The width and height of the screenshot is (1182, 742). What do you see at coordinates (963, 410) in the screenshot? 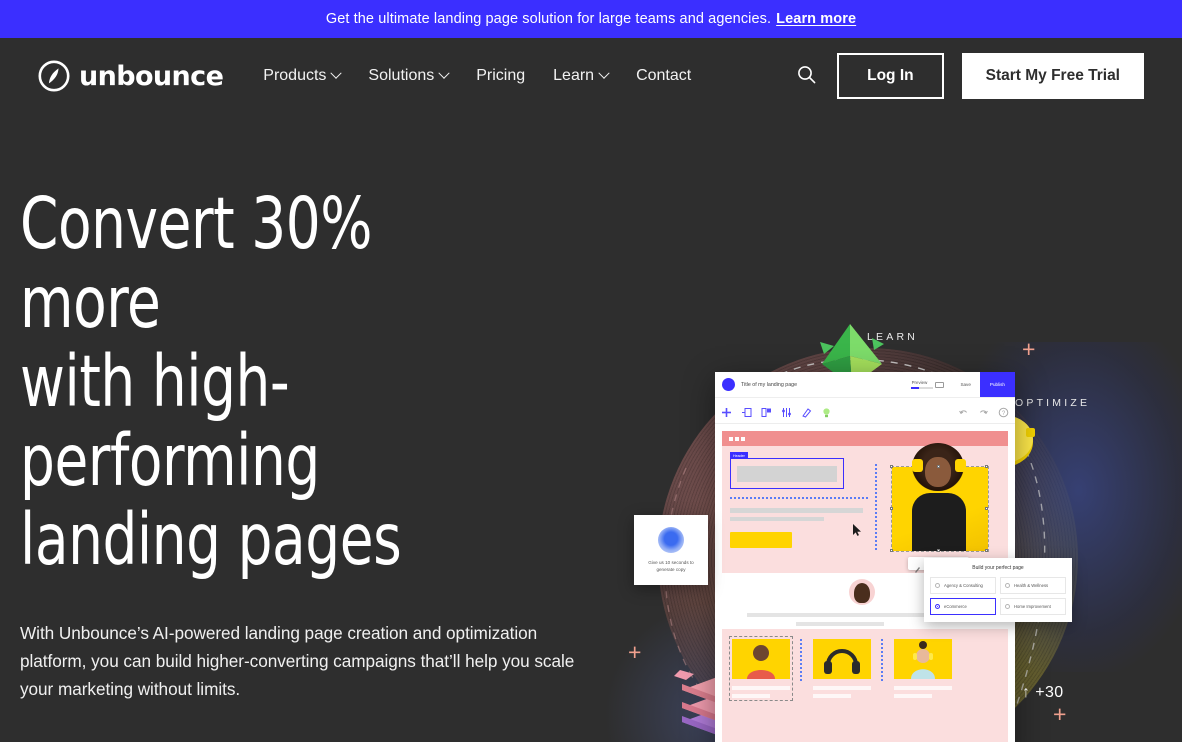
I see `undo-icon` at bounding box center [963, 410].